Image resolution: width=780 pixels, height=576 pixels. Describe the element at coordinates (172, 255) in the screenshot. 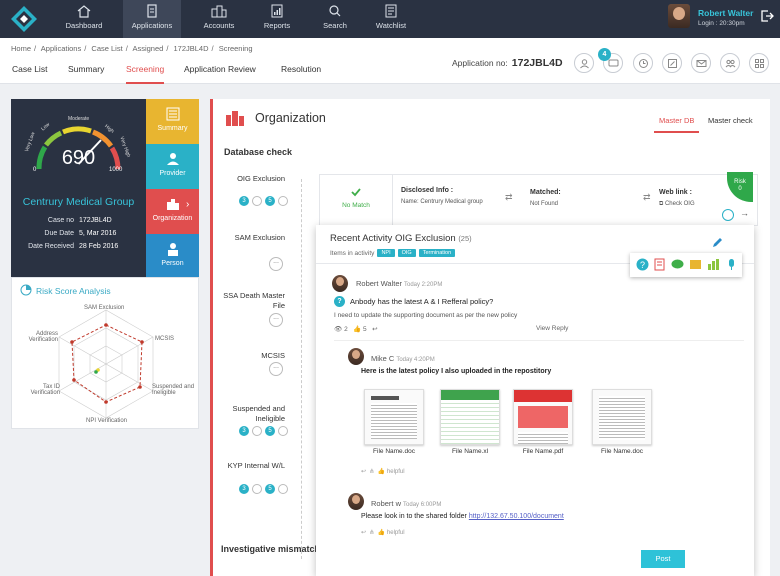

I see `side-tab-person: Person` at that location.